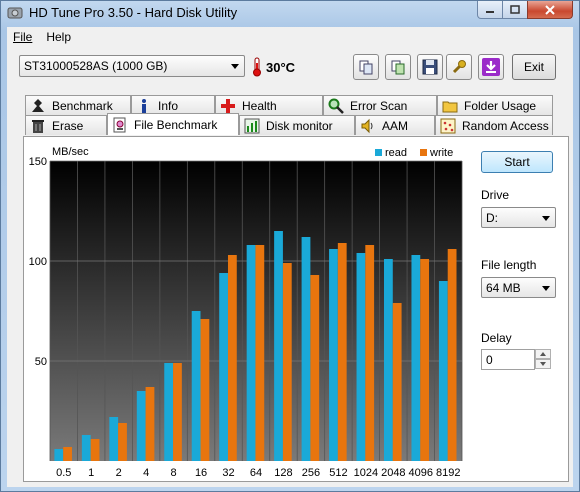 This screenshot has width=580, height=492. Describe the element at coordinates (388, 360) in the screenshot. I see `bar-read-2048` at that location.